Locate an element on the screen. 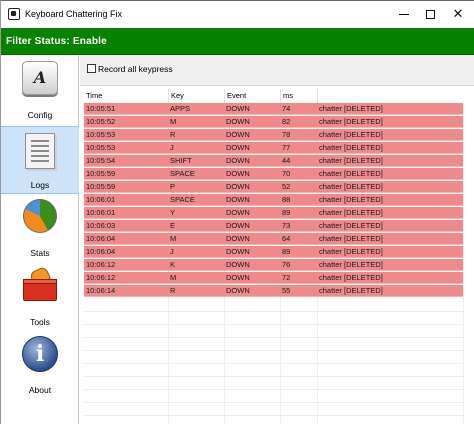 This screenshot has height=424, width=474. table-row: 10:06:03 E DOWN 73 chatter [DELETED] is located at coordinates (273, 226).